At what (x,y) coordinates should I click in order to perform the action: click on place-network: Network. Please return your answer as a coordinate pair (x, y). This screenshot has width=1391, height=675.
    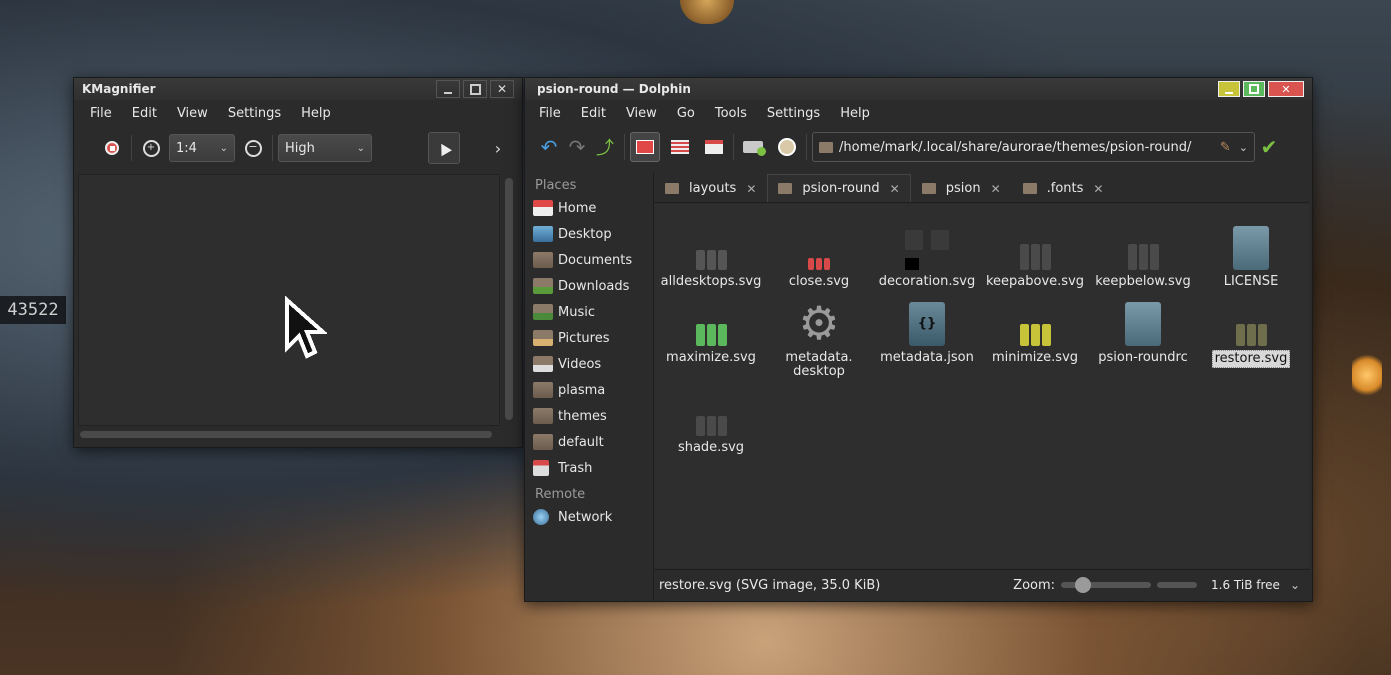
    Looking at the image, I should click on (589, 517).